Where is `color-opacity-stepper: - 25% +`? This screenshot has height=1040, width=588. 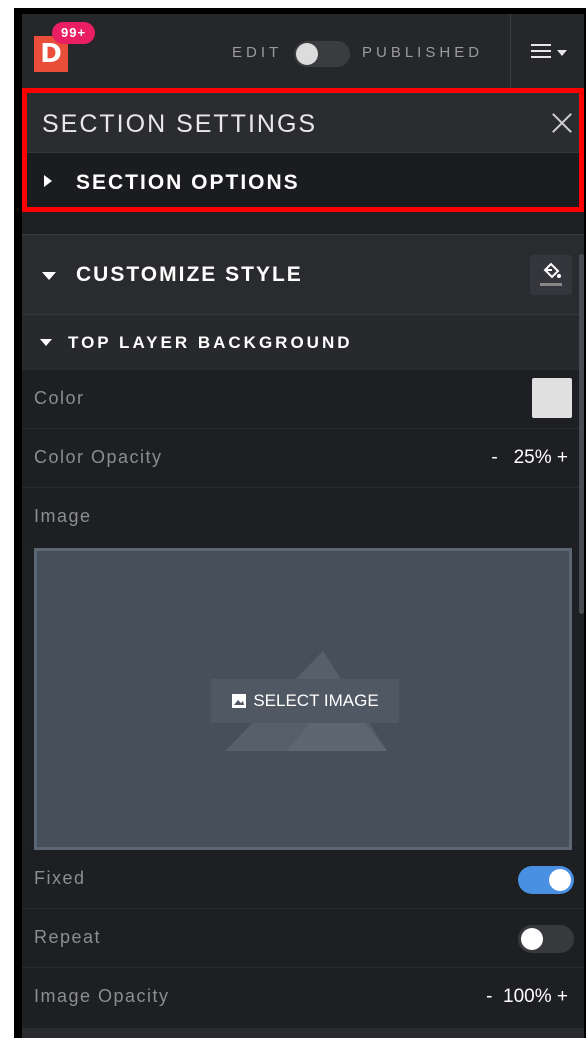
color-opacity-stepper: - 25% + is located at coordinates (529, 458).